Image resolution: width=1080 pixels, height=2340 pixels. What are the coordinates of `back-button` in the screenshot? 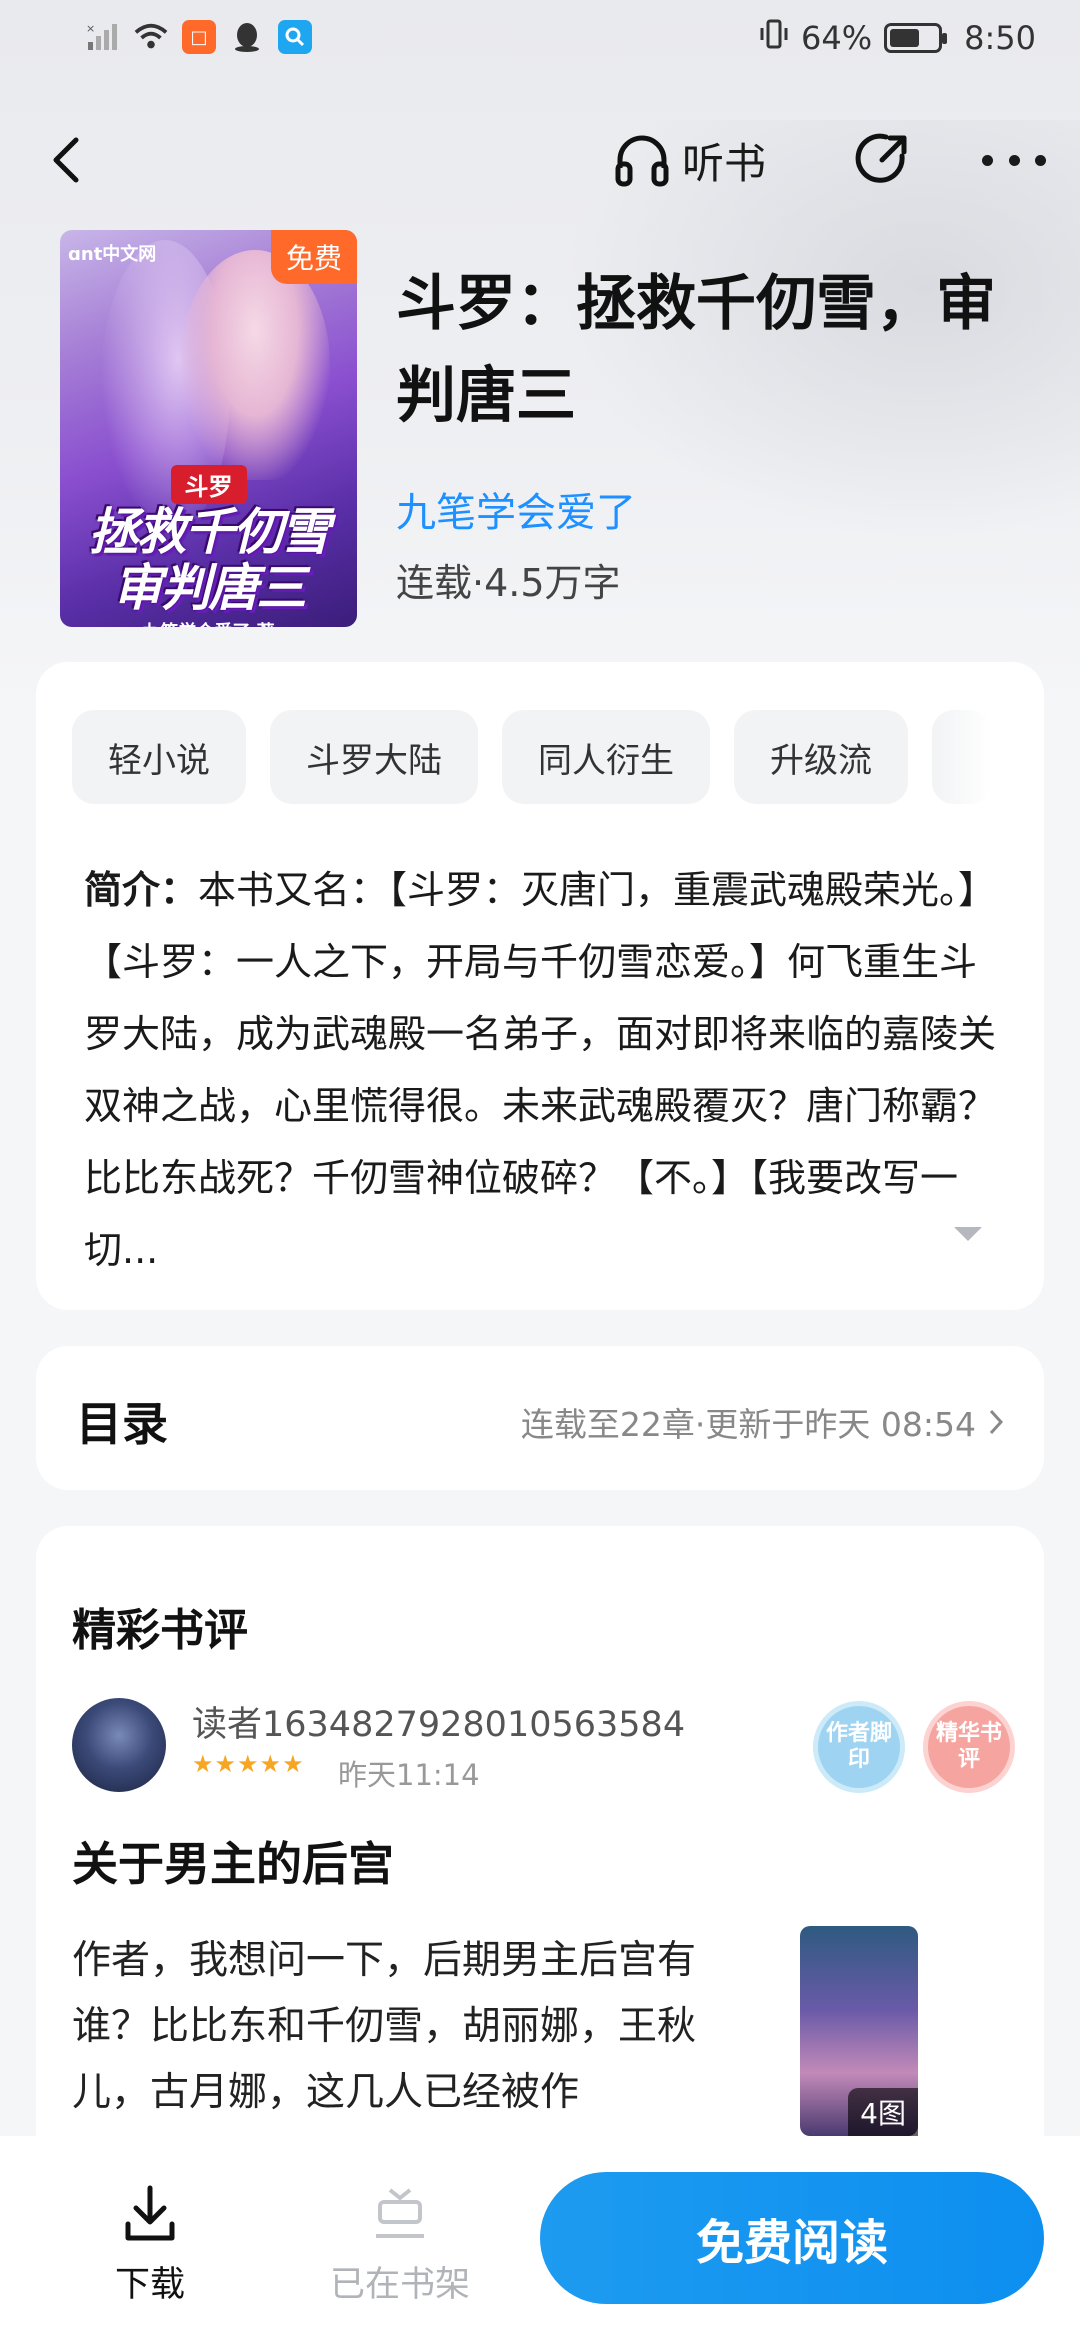 It's located at (70, 160).